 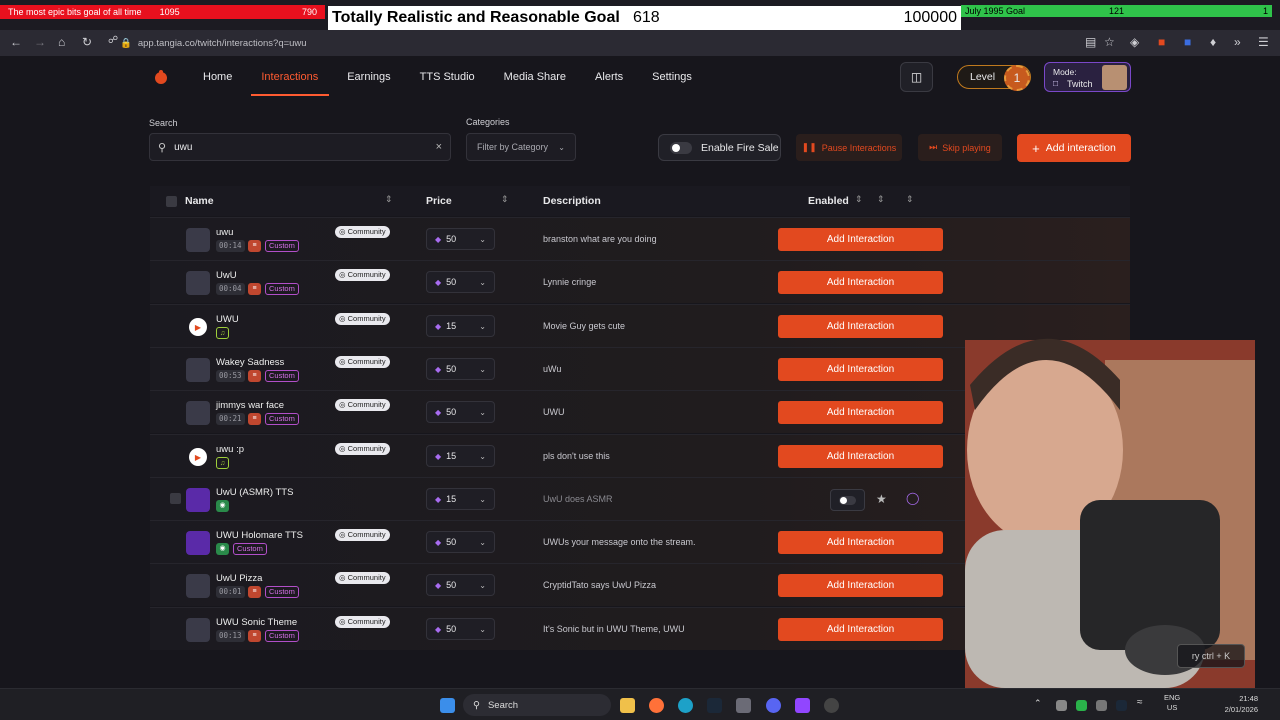 What do you see at coordinates (40, 42) in the screenshot?
I see `forward-arrow-icon: →` at bounding box center [40, 42].